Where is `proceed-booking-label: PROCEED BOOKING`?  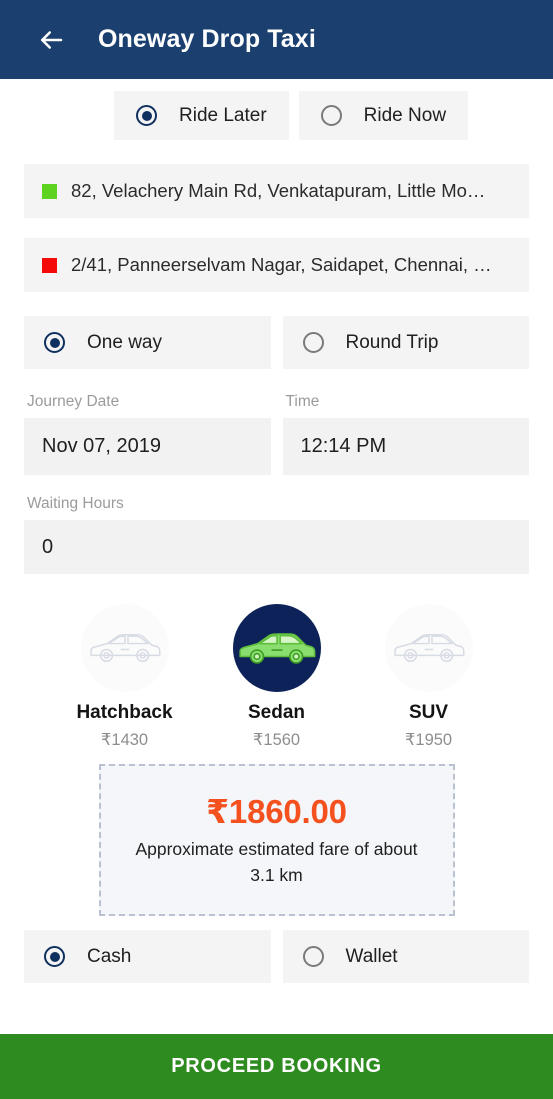
proceed-booking-label: PROCEED BOOKING is located at coordinates (276, 1066).